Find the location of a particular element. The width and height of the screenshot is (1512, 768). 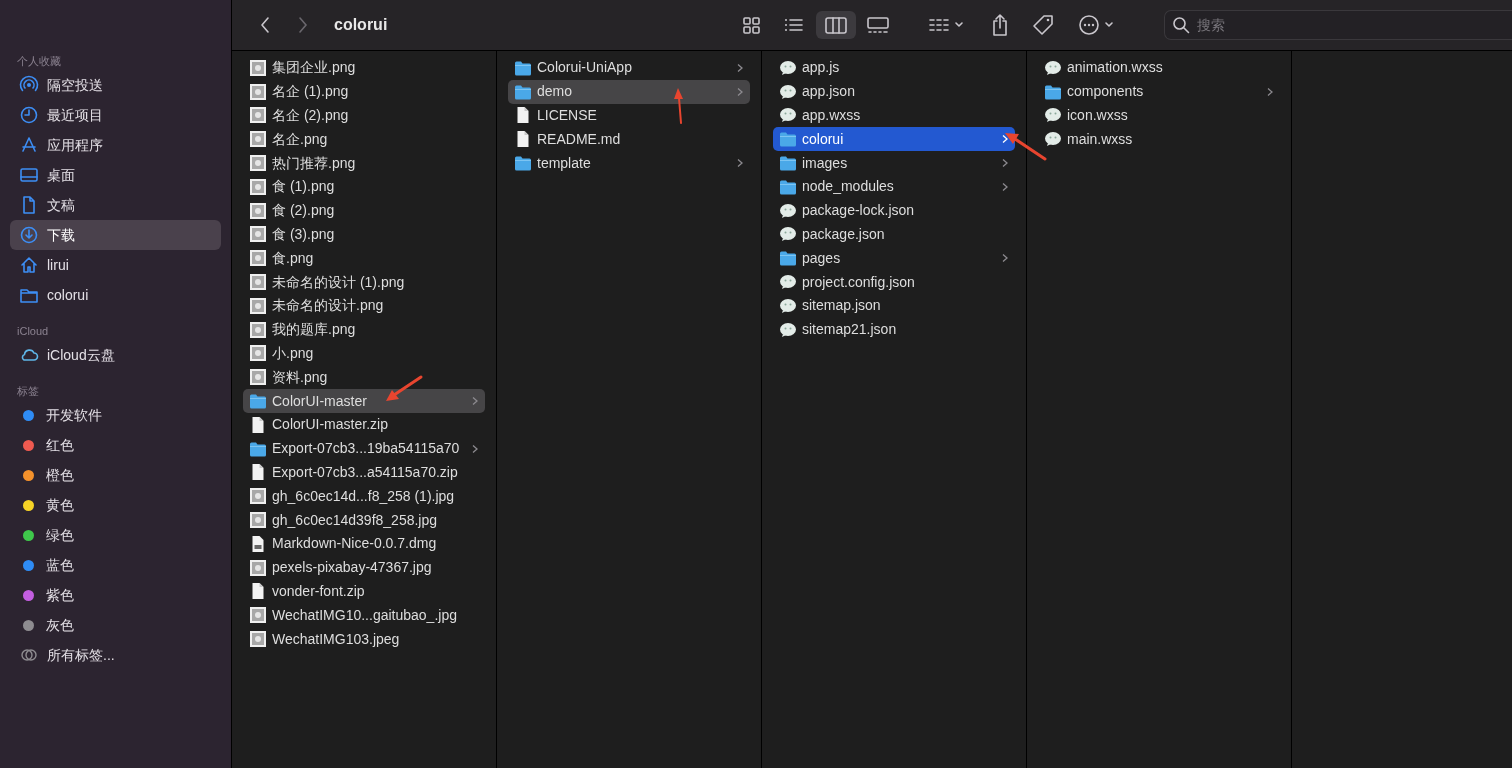

file-row: 集团企业.png is located at coordinates (364, 68).